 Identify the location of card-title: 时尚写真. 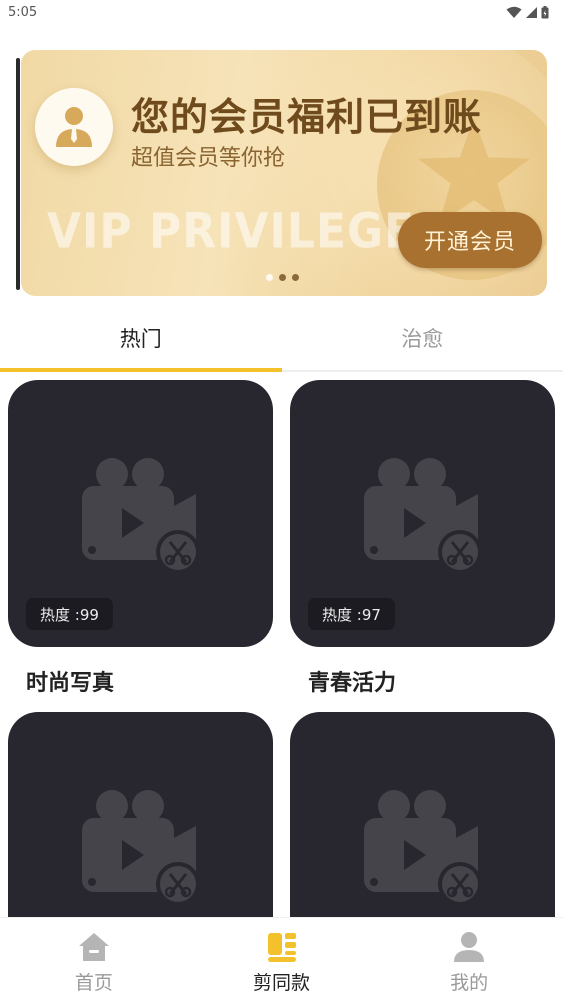
(70, 683).